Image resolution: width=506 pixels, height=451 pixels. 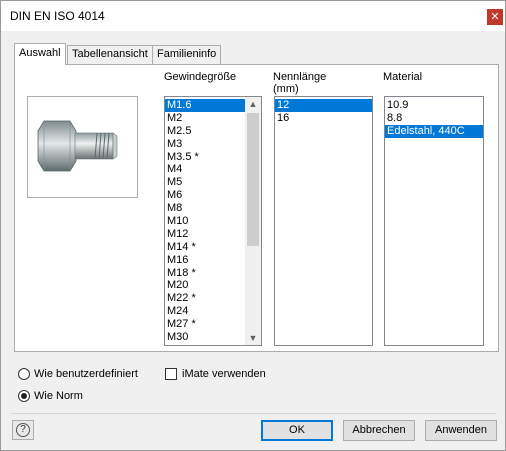 I want to click on list-item: M27 *, so click(x=205, y=324).